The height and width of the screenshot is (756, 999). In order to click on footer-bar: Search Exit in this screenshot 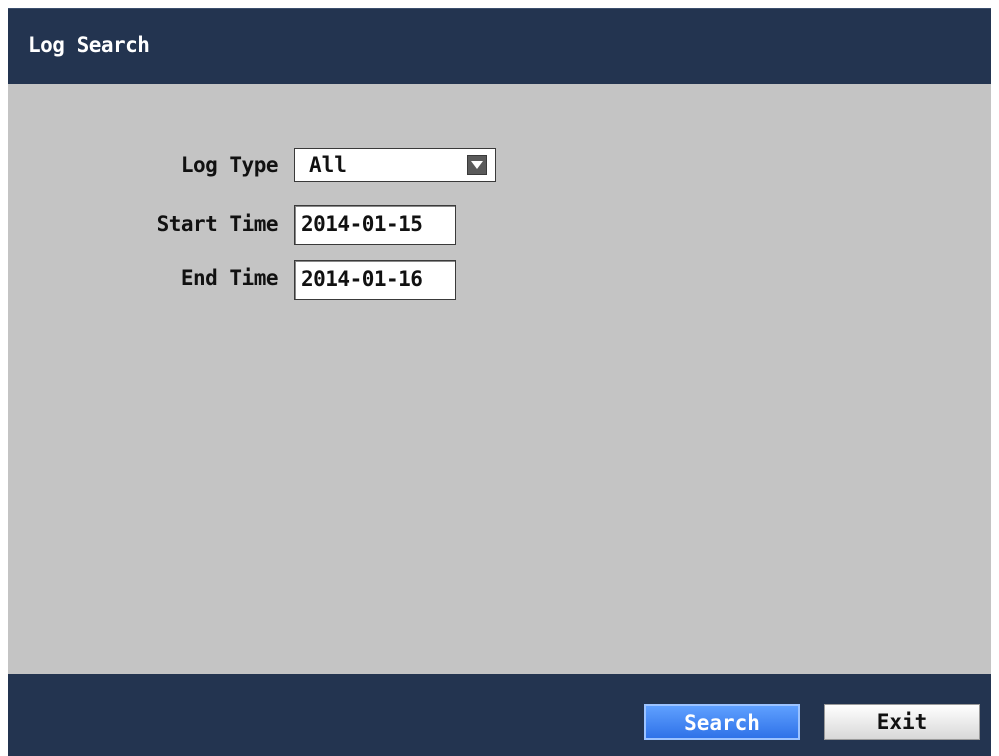, I will do `click(499, 715)`.